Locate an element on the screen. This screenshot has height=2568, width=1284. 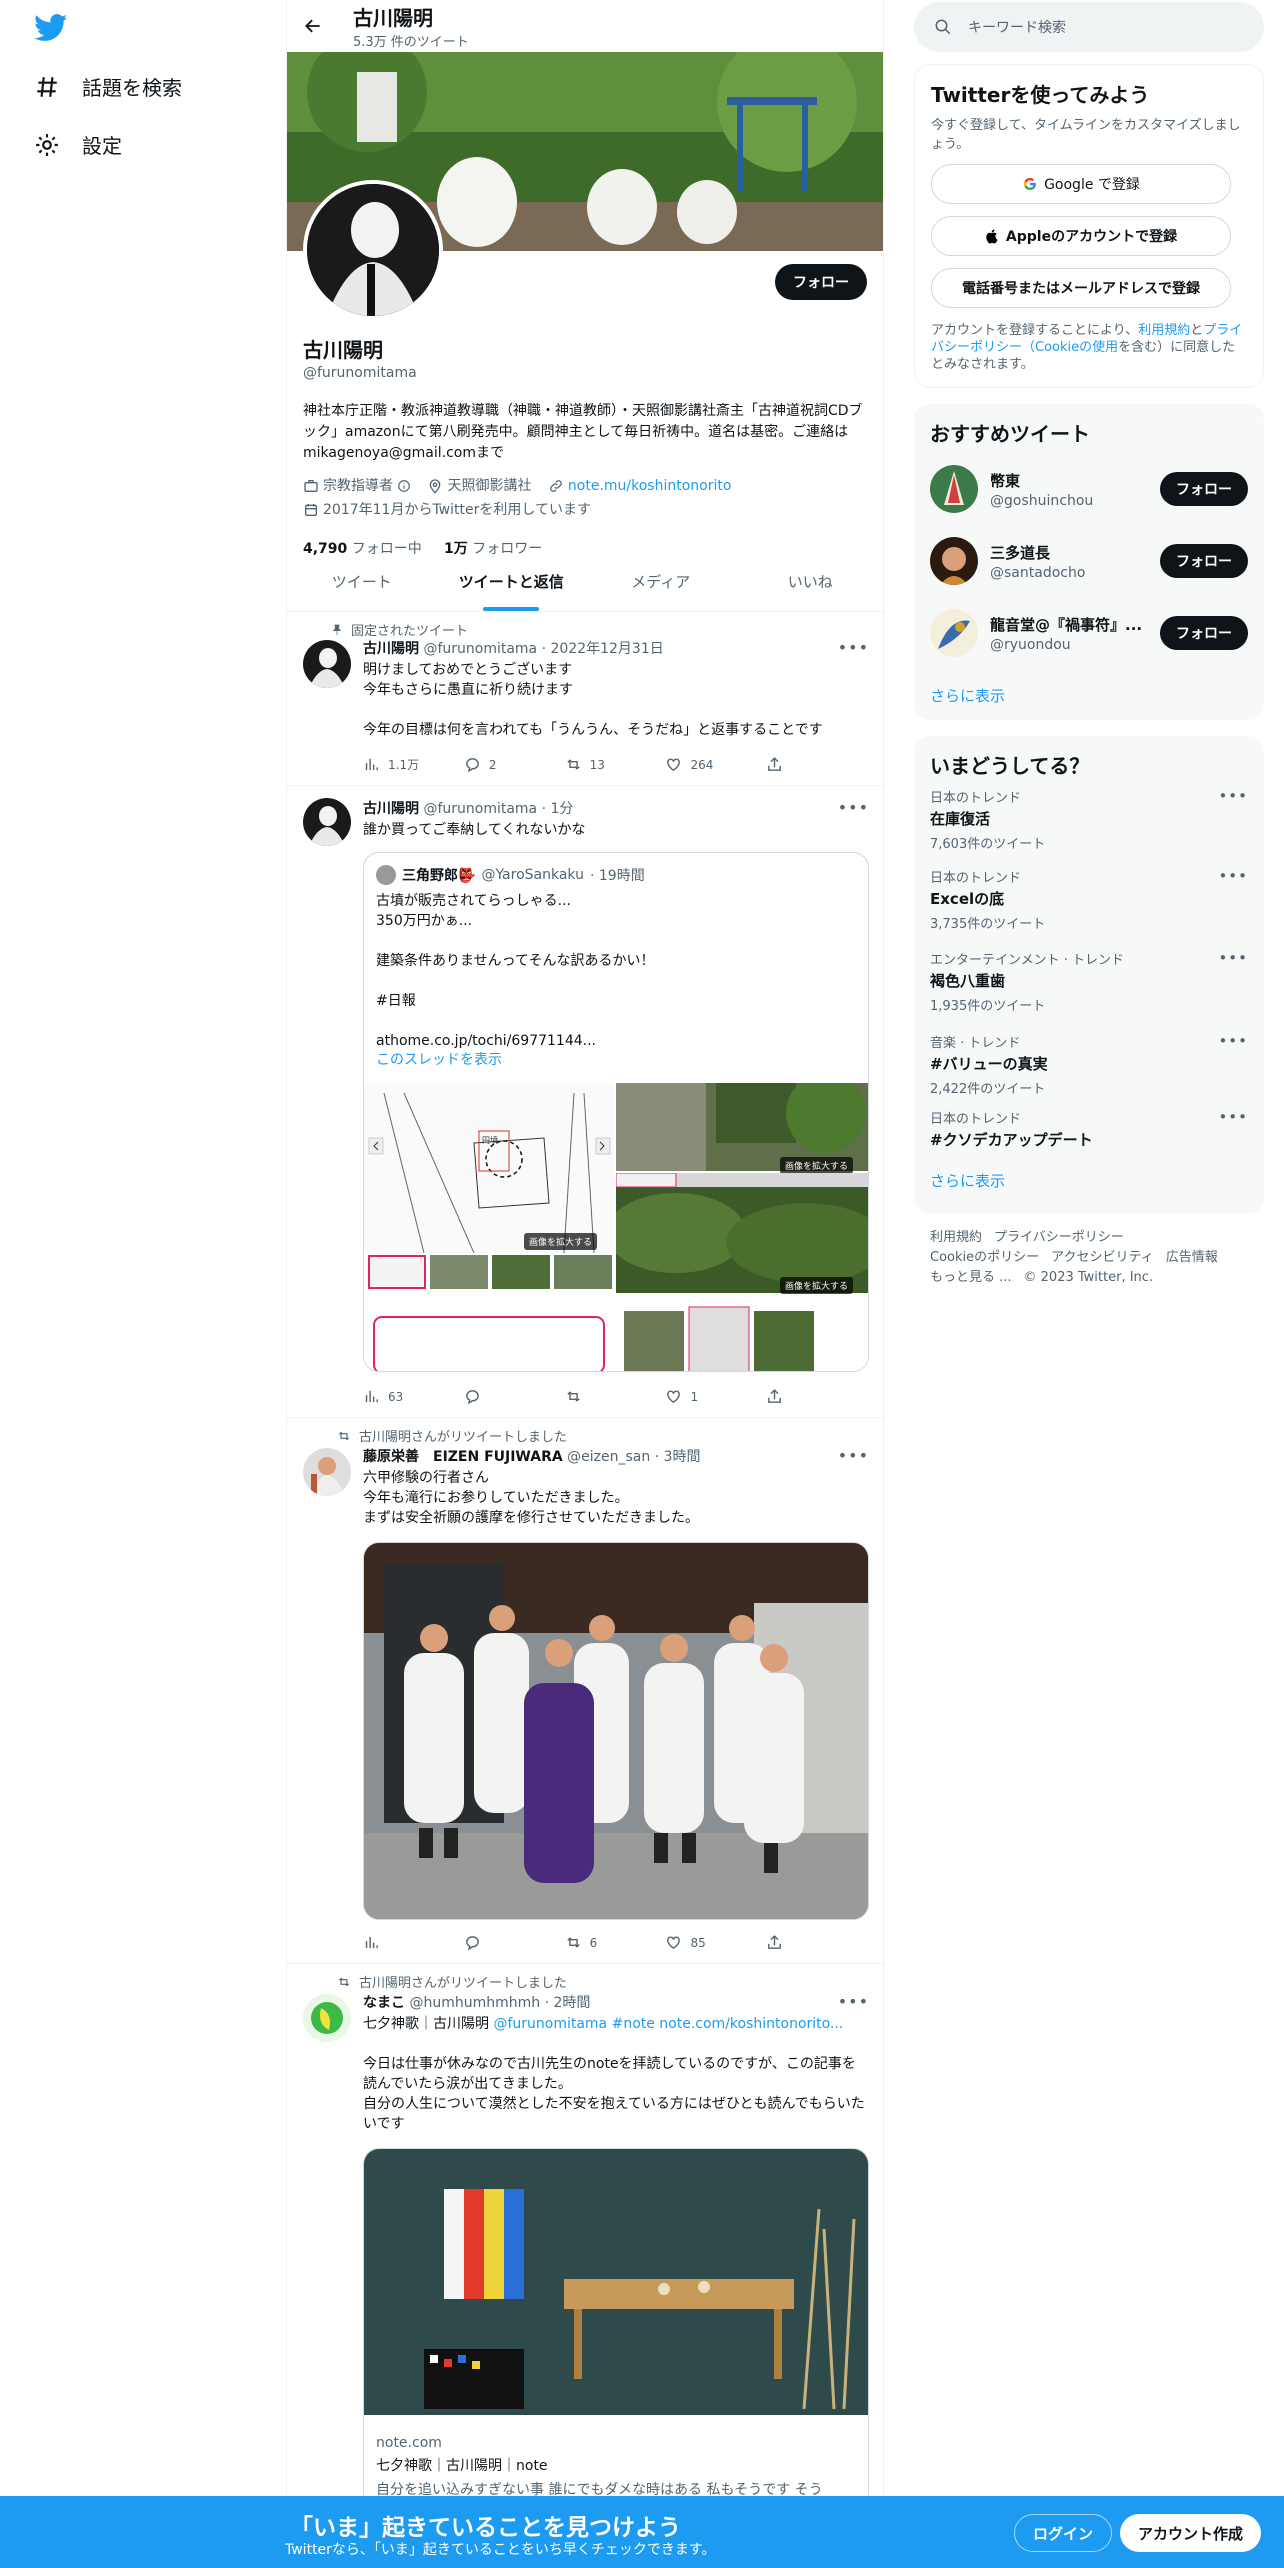
trend-item: 音楽 · トレンド #バリューの真実 2,422件のツイート ••• is located at coordinates (1089, 1067).